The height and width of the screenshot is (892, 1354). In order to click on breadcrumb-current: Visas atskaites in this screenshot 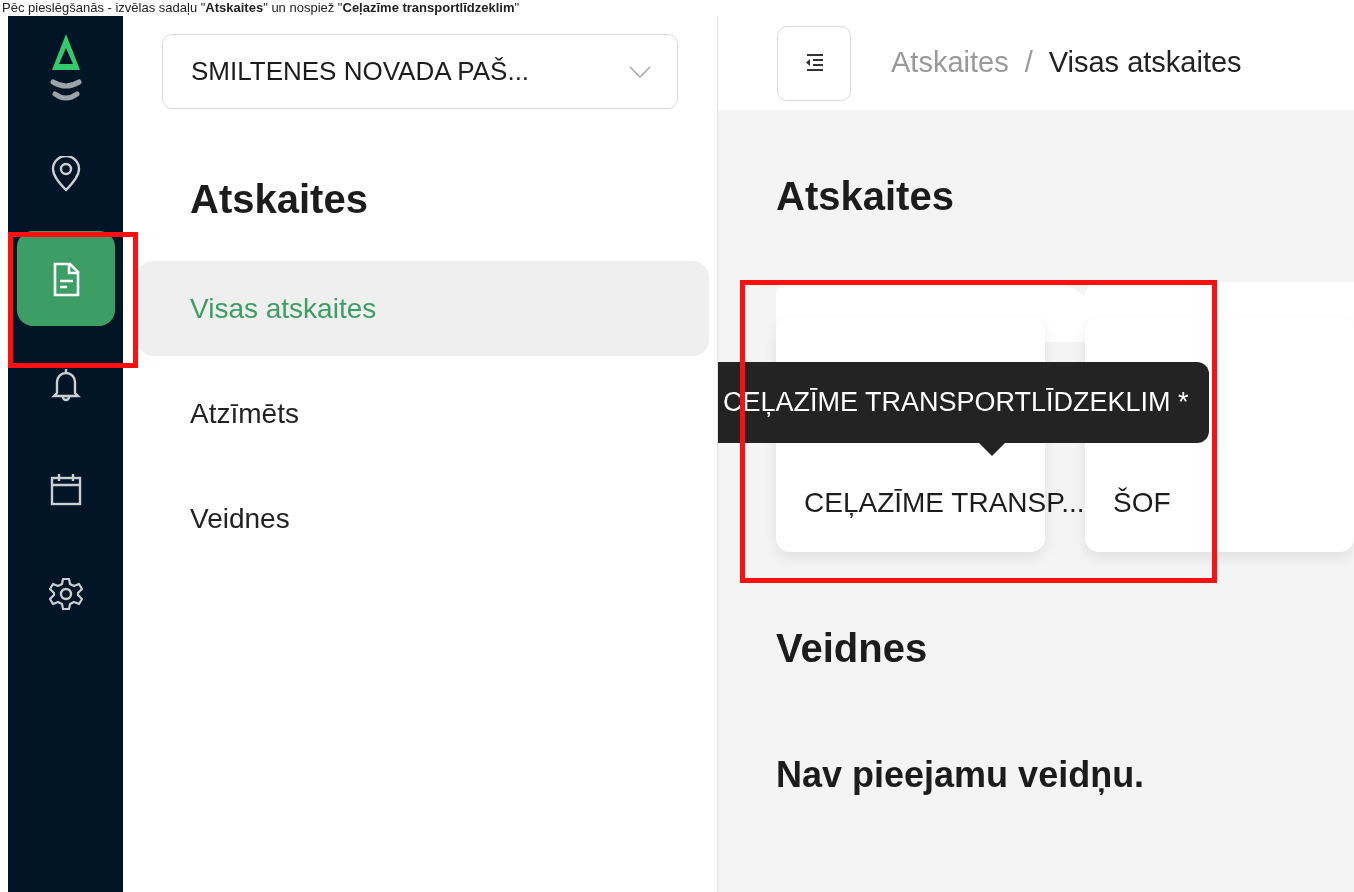, I will do `click(1145, 63)`.